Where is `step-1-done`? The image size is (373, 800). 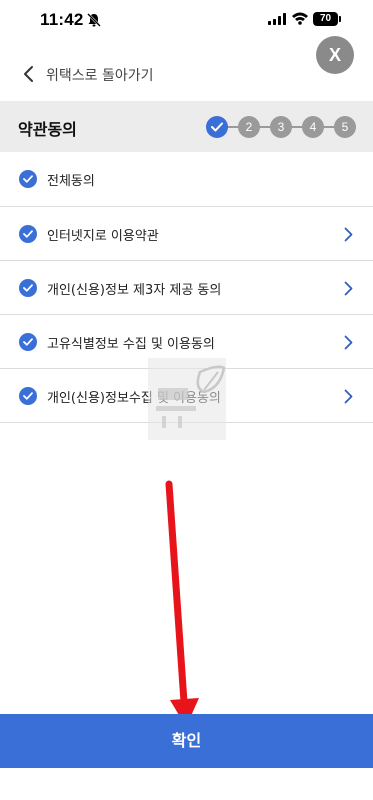 step-1-done is located at coordinates (217, 127).